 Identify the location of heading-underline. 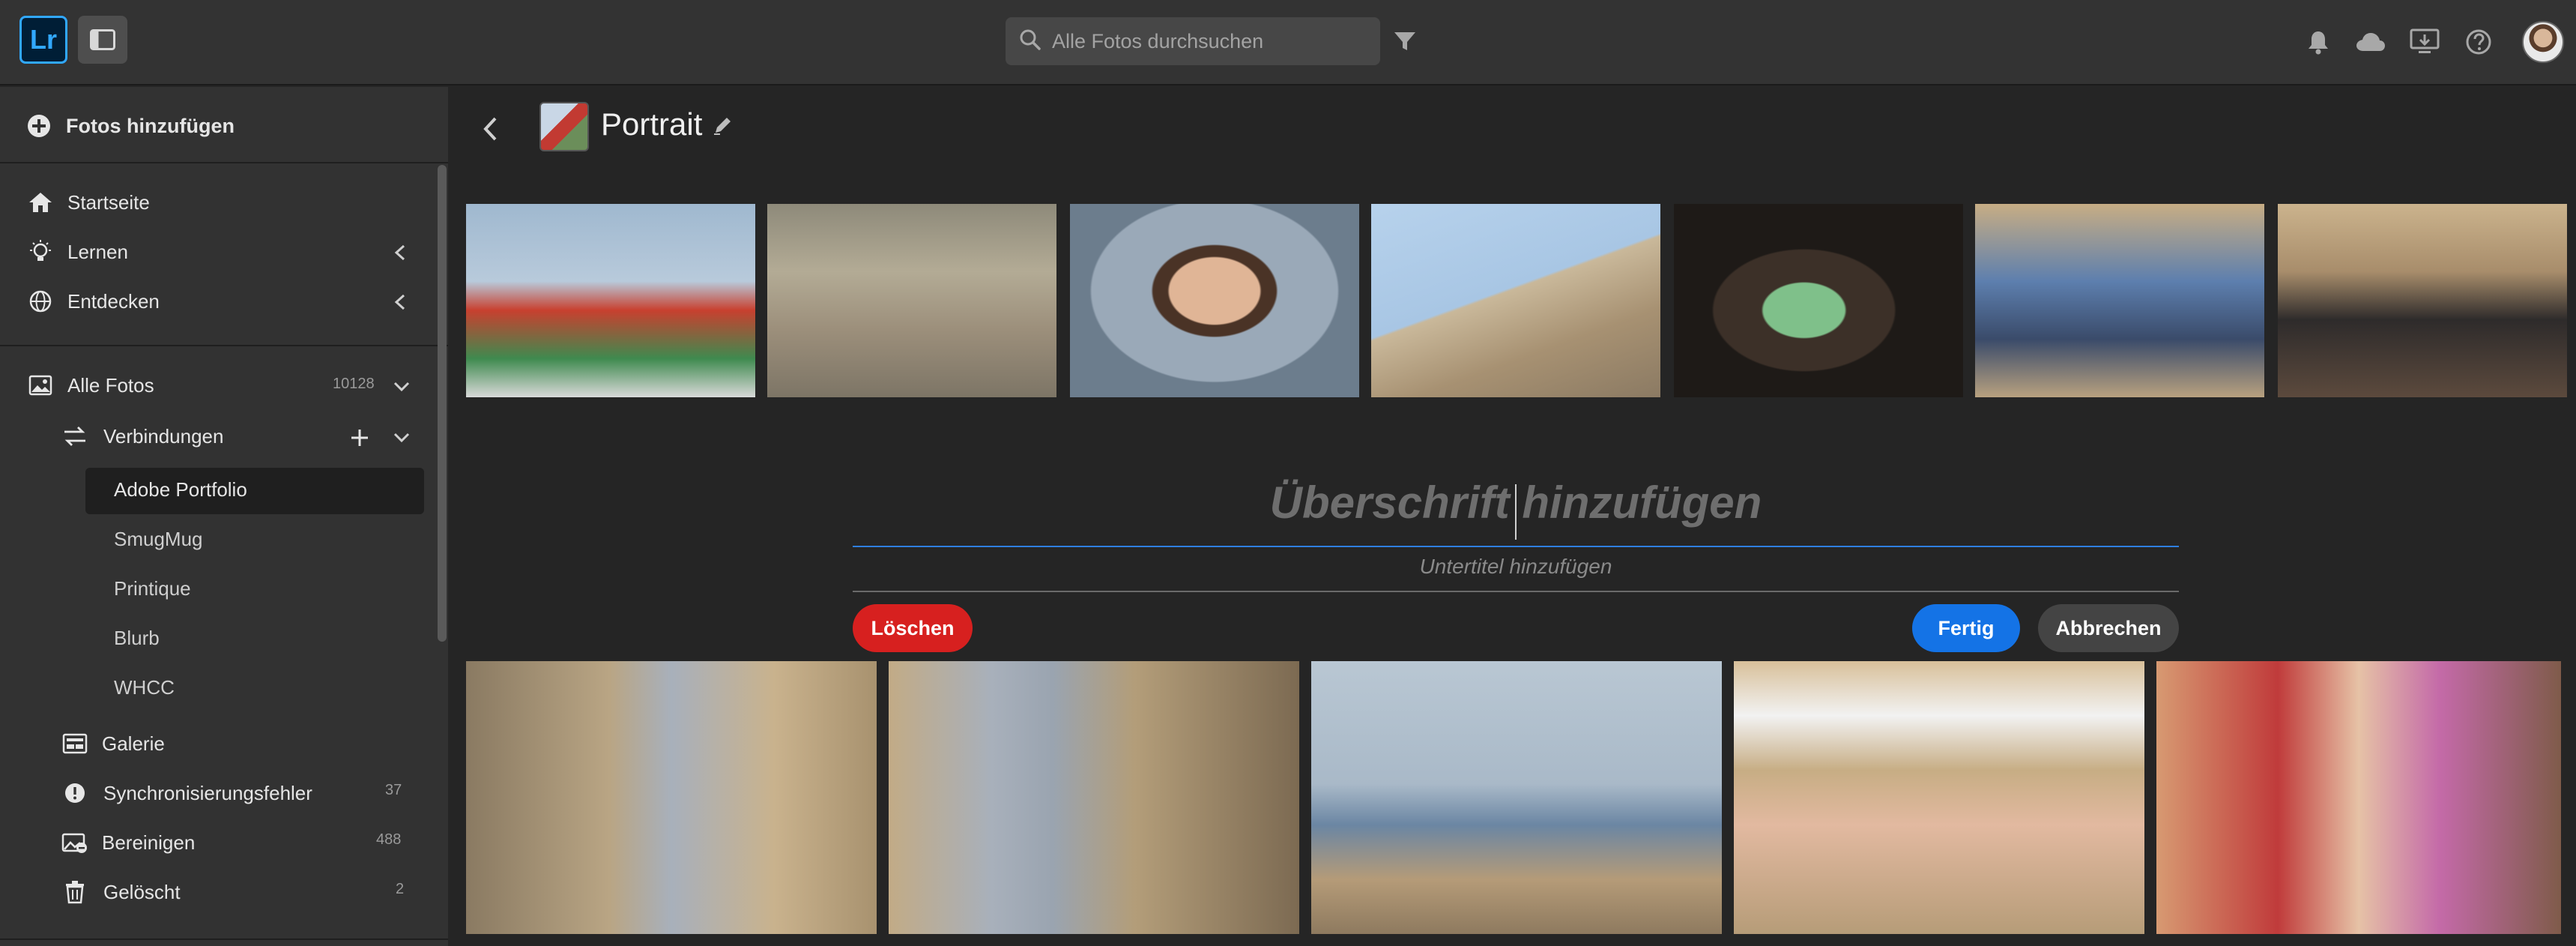
(1516, 546).